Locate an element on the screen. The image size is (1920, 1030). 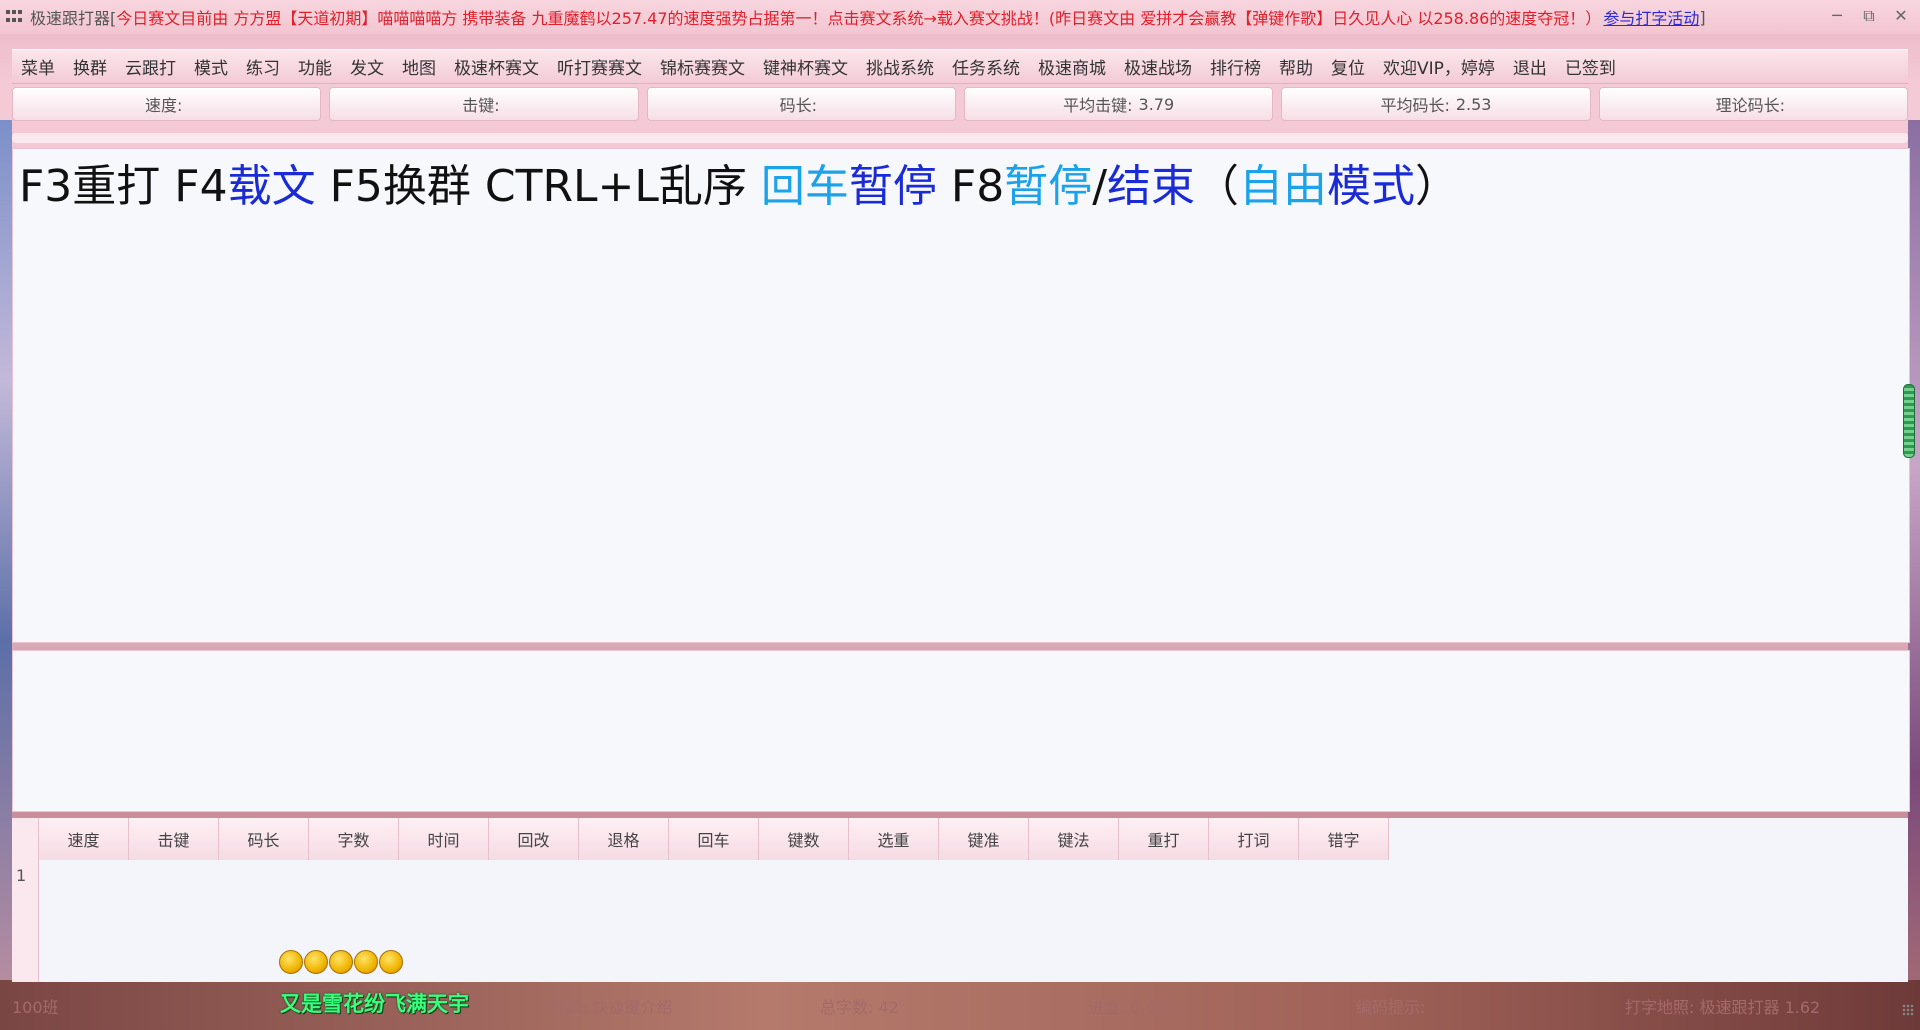
results-column-header: 击键 is located at coordinates (174, 839).